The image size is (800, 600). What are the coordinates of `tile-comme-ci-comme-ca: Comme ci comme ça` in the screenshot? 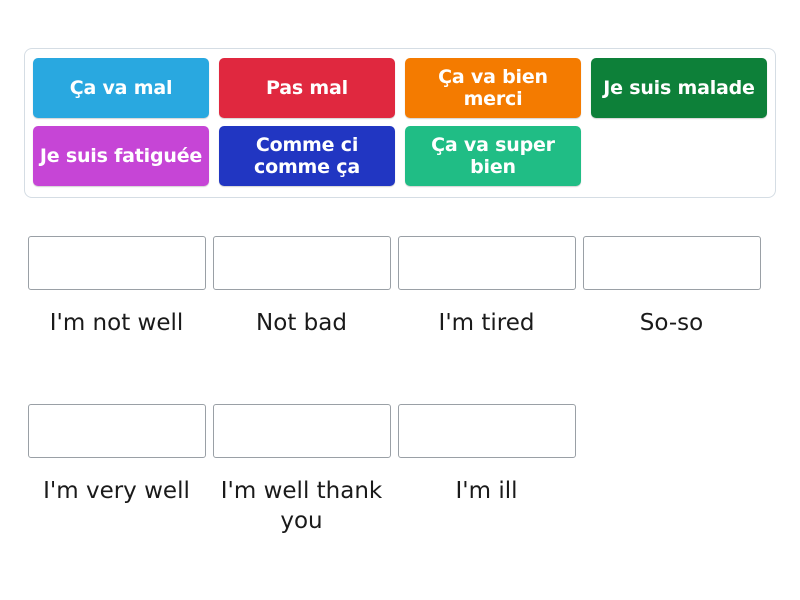 It's located at (307, 156).